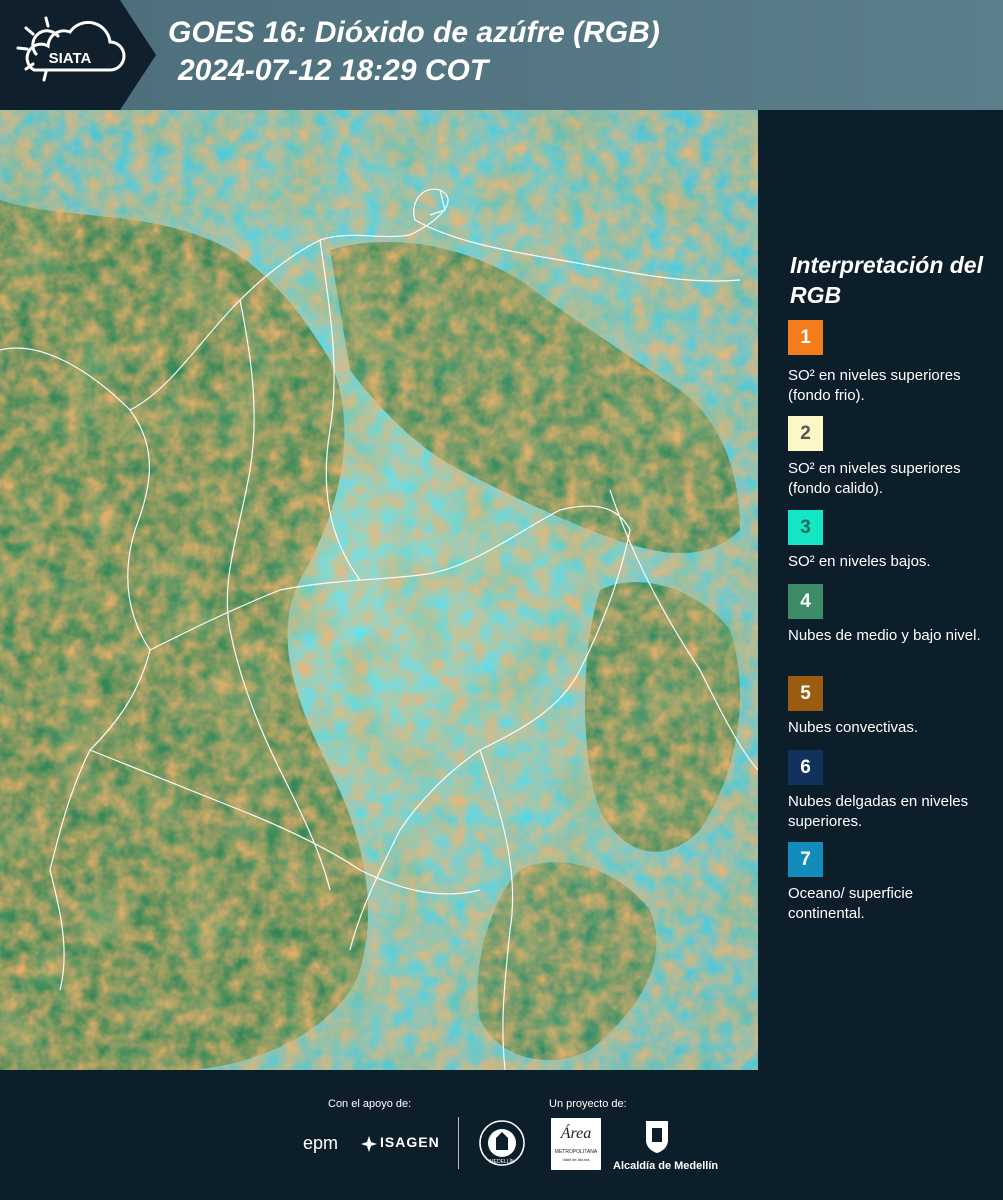 The image size is (1003, 1200). I want to click on legend-title: Interpretación del RGB, so click(886, 280).